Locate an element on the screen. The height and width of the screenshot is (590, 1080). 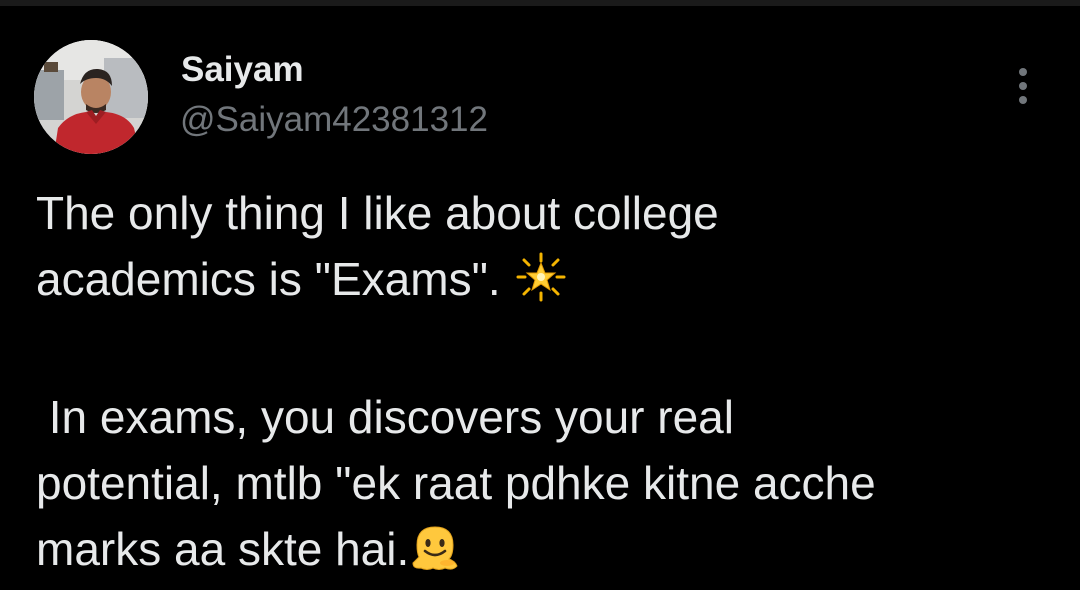
tweet-text-segment: In exams, you discovers your real is located at coordinates (385, 417).